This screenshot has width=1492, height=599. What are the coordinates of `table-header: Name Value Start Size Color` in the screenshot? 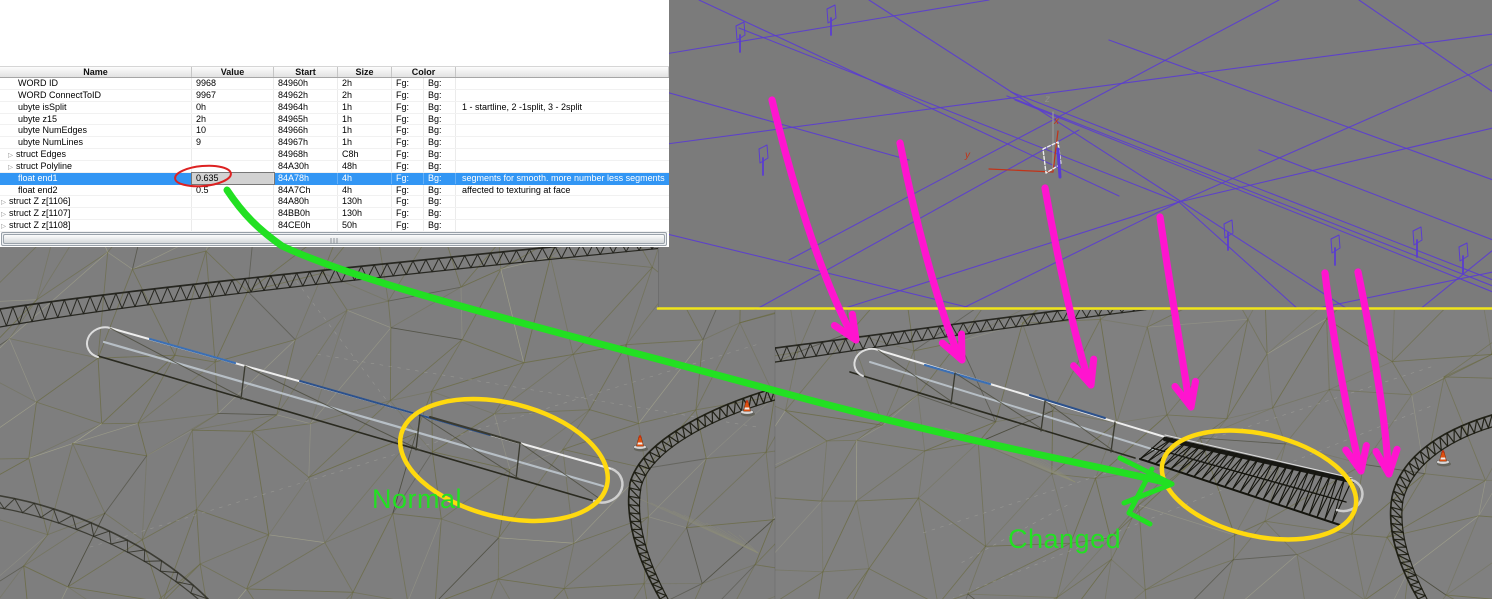 It's located at (334, 72).